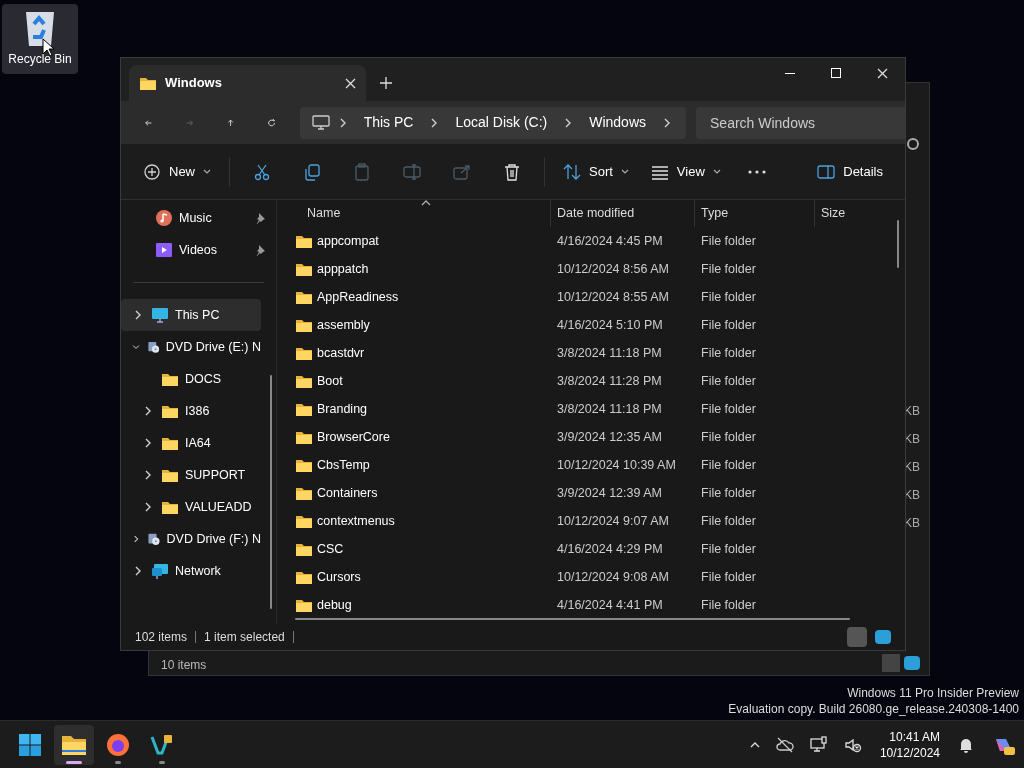 This screenshot has width=1024, height=768. I want to click on taskbar-app, so click(74, 744).